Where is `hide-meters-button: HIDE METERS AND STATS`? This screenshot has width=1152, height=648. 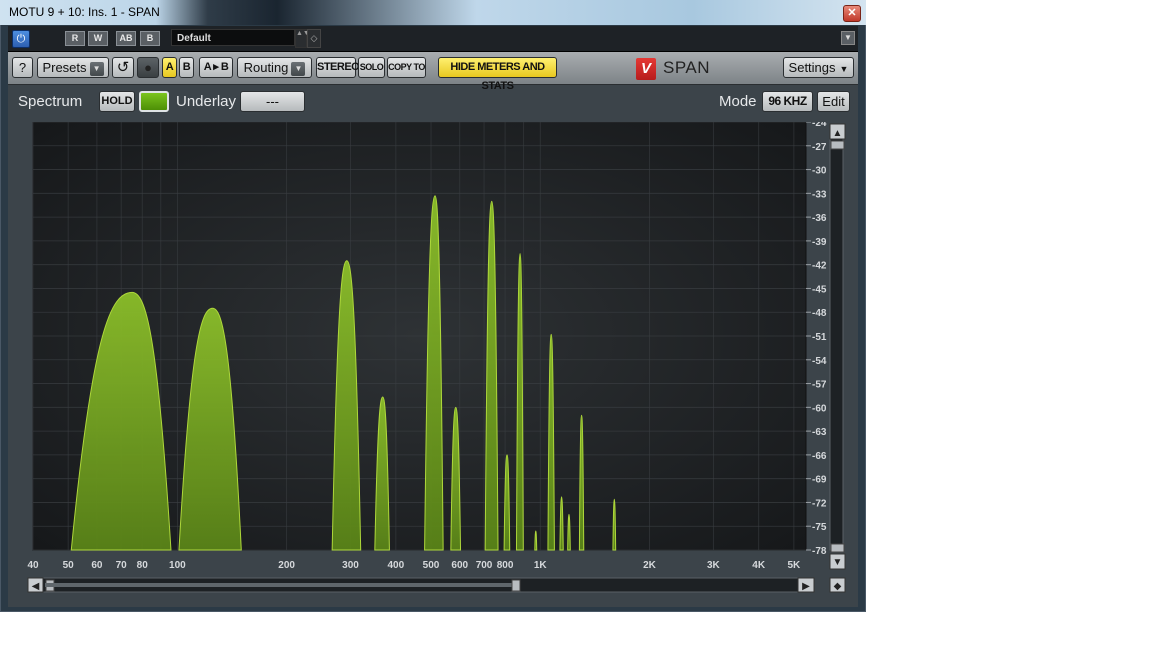 hide-meters-button: HIDE METERS AND STATS is located at coordinates (497, 74).